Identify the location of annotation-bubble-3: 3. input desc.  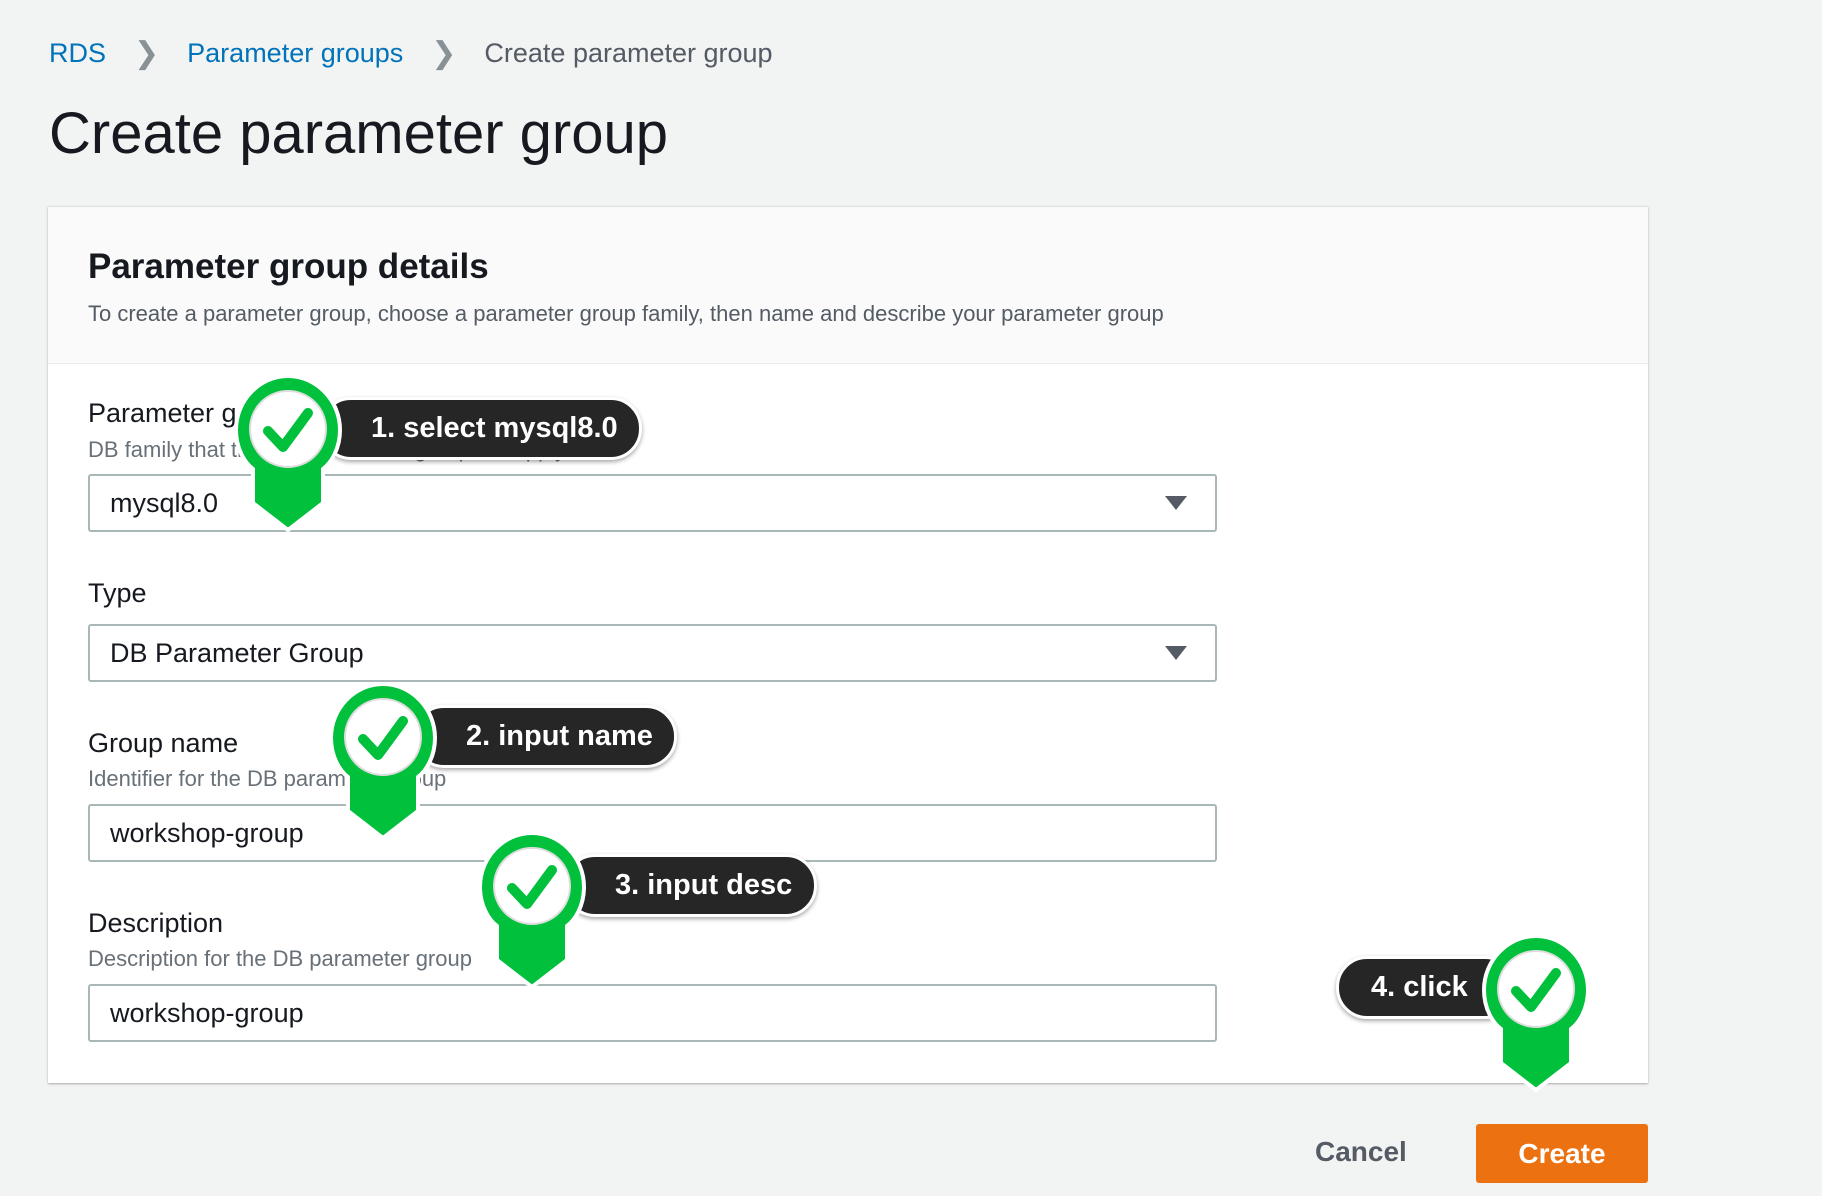
(690, 885).